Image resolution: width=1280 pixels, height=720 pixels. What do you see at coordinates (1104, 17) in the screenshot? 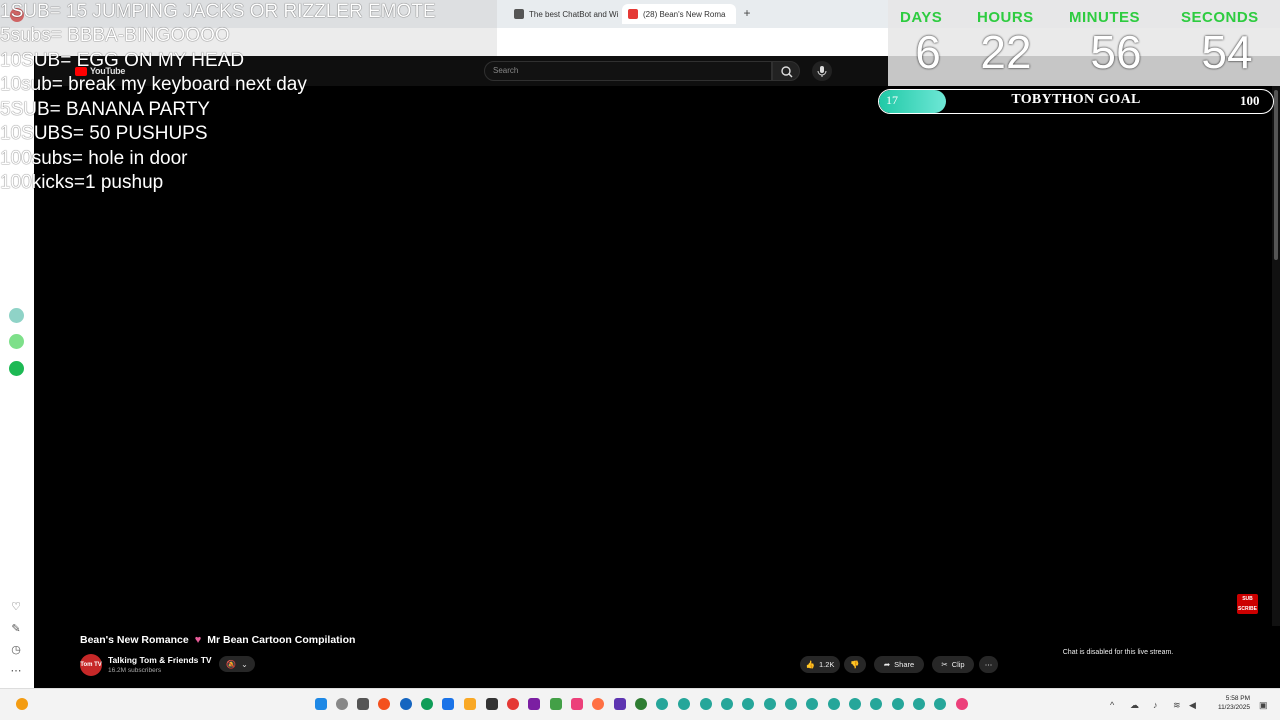
I see `countdown-label-minutes: MINUTES` at bounding box center [1104, 17].